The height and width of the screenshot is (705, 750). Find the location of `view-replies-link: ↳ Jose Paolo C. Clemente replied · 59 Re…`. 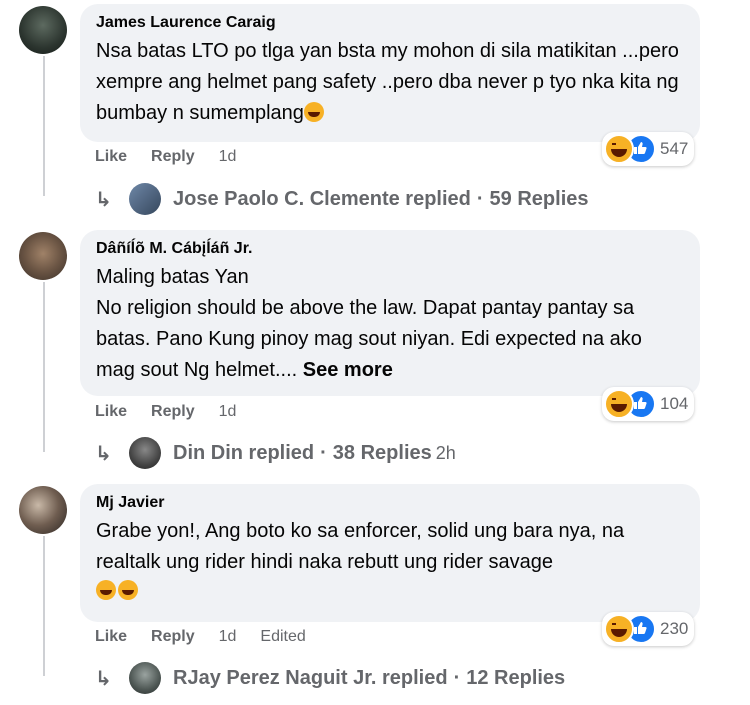

view-replies-link: ↳ Jose Paolo C. Clemente replied · 59 Re… is located at coordinates (342, 199).